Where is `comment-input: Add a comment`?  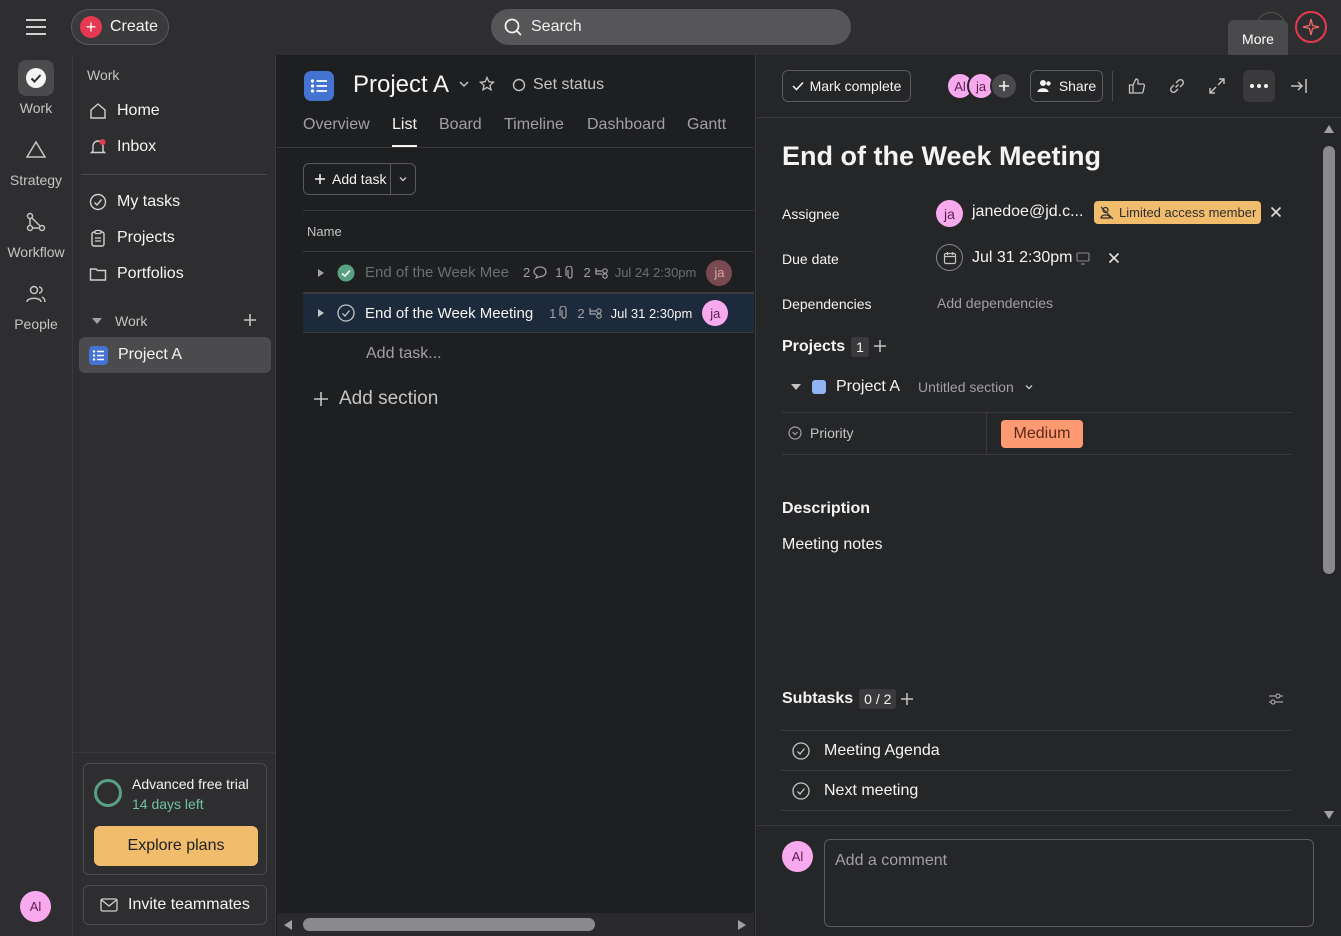 comment-input: Add a comment is located at coordinates (1069, 883).